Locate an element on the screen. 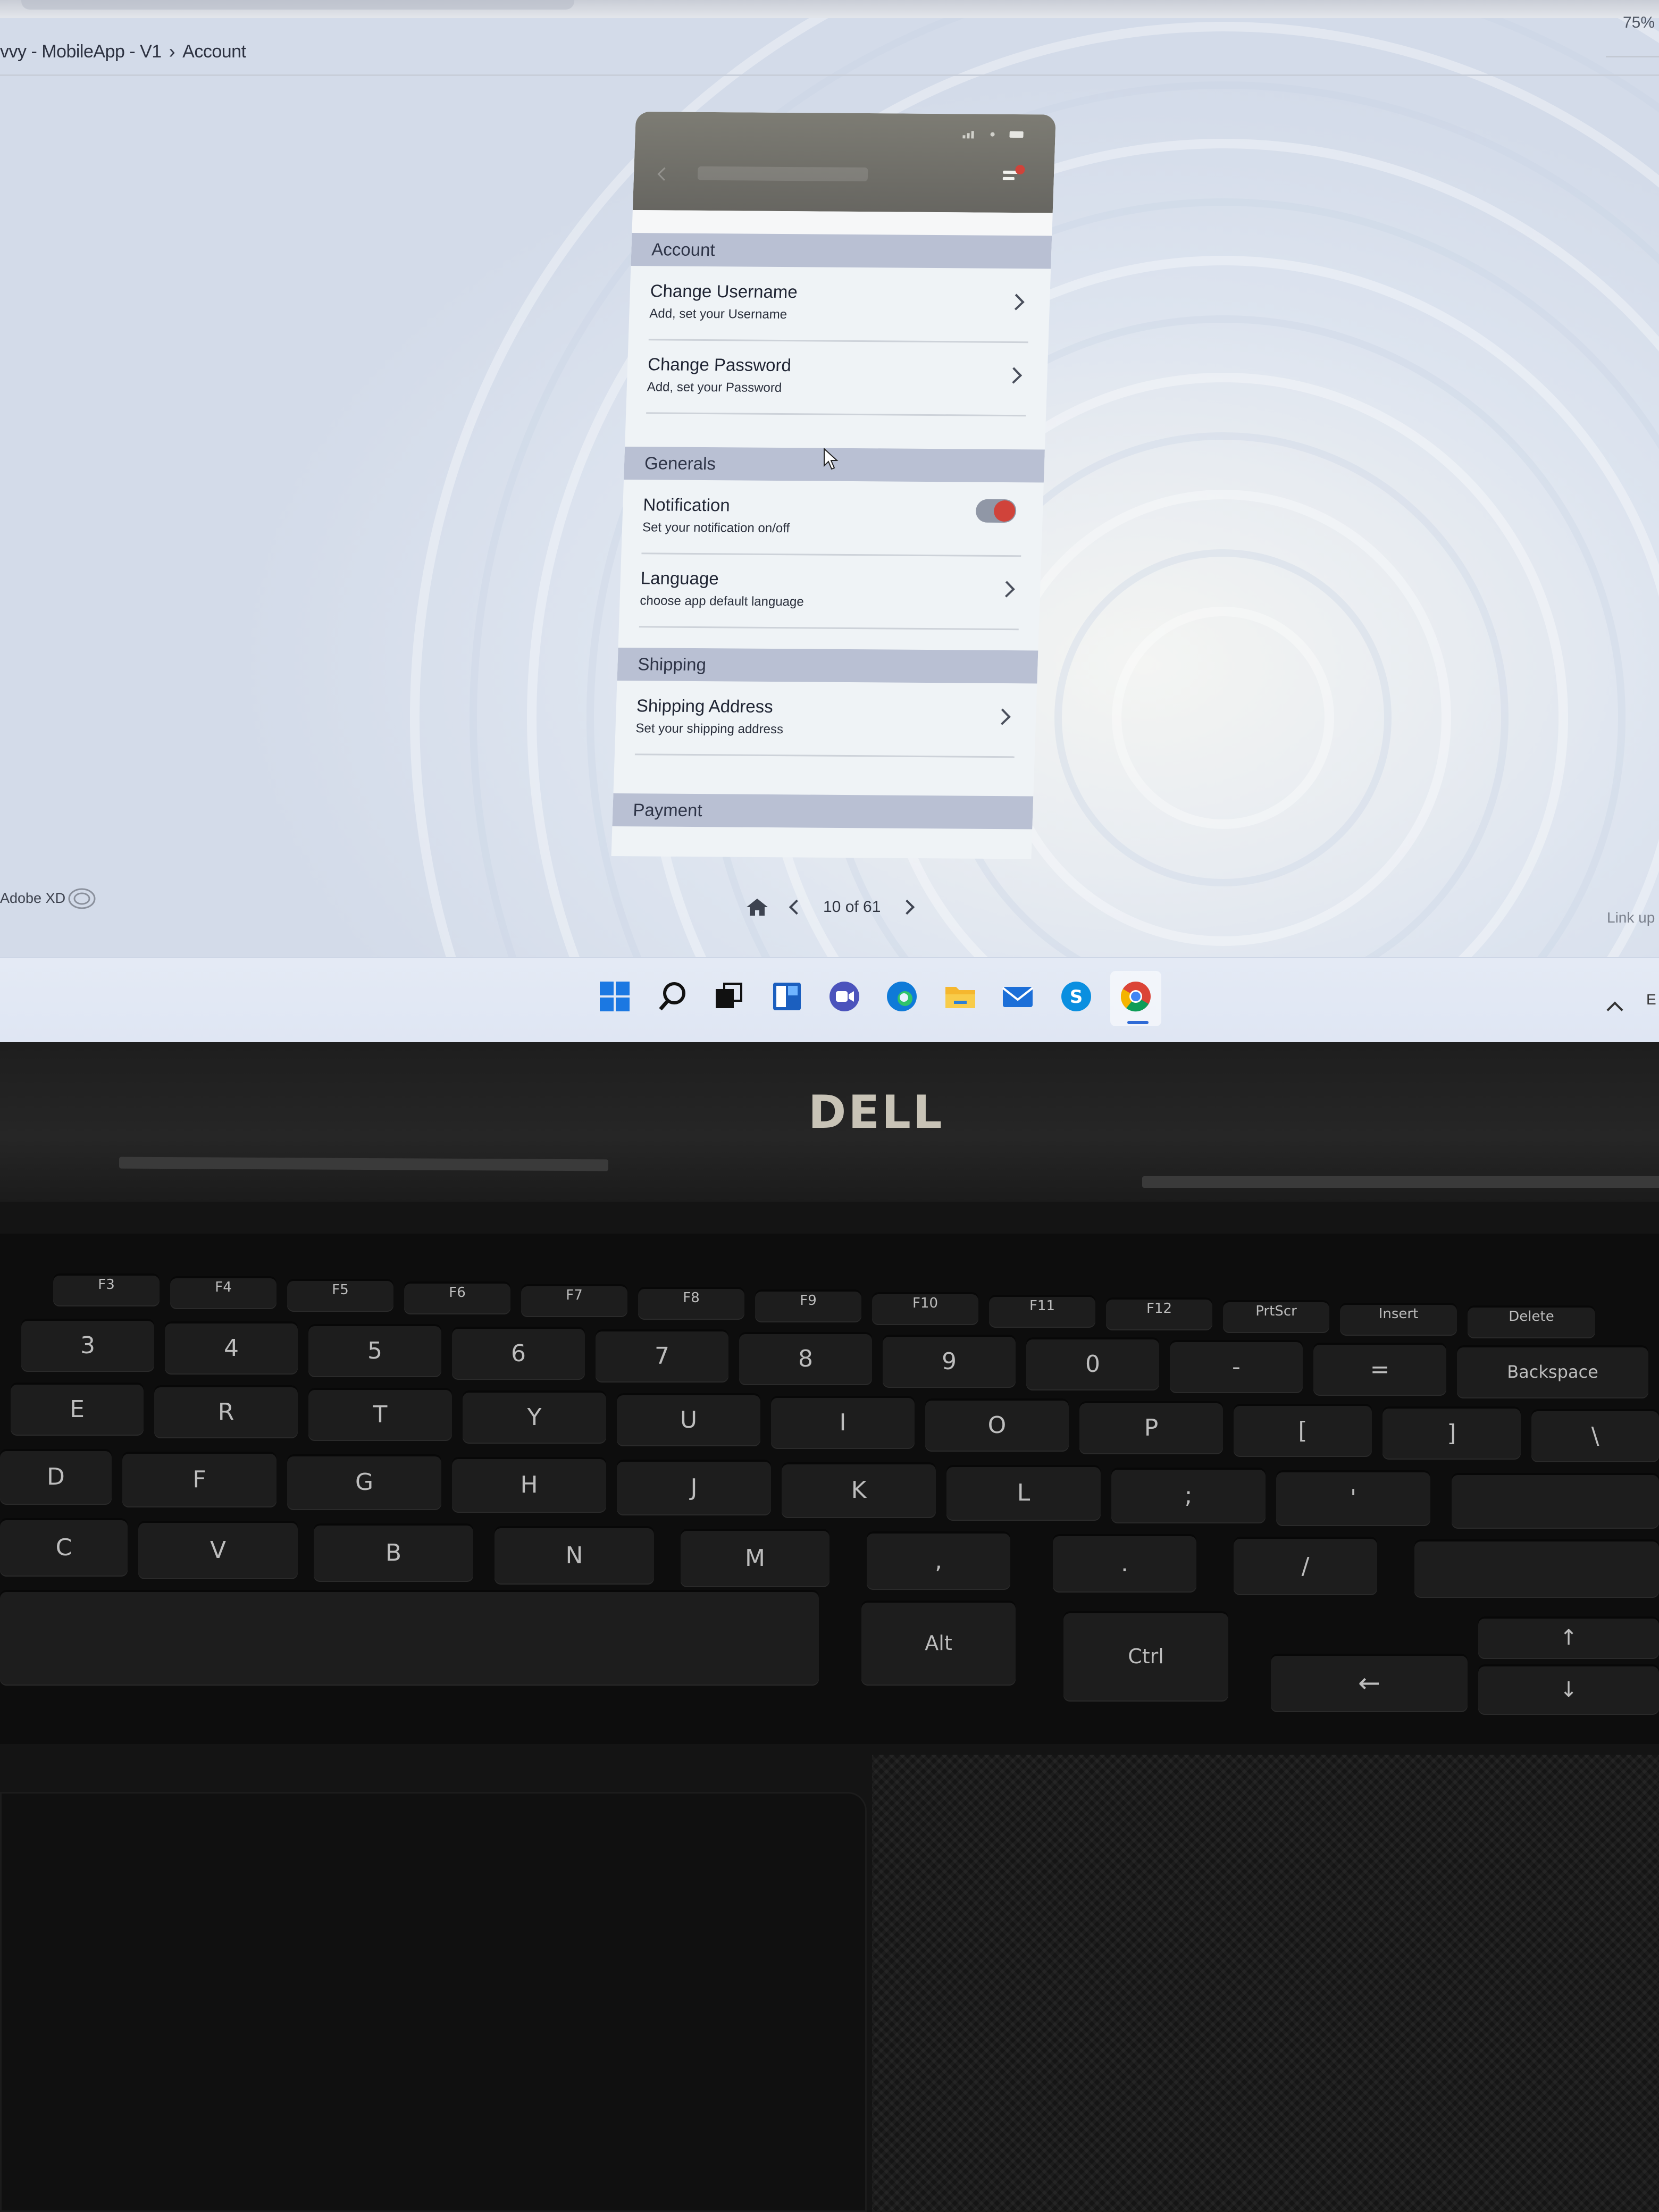 This screenshot has width=1659, height=2212. creative-cloud-icon is located at coordinates (82, 898).